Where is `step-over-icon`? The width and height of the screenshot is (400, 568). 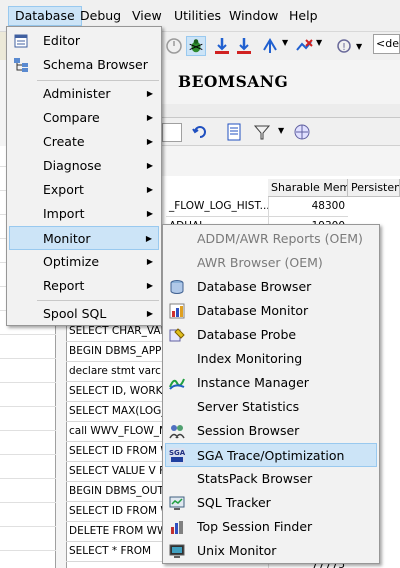 step-over-icon is located at coordinates (244, 46).